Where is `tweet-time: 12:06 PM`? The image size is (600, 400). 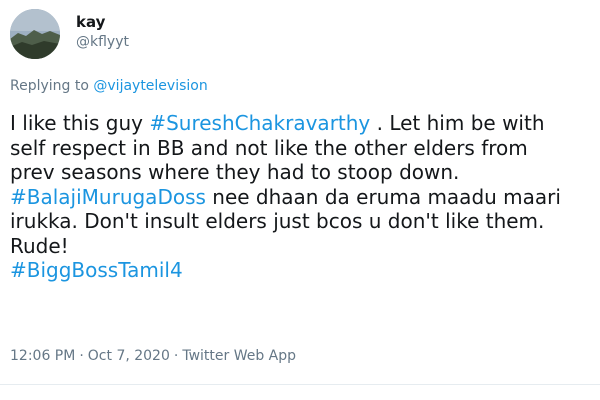
tweet-time: 12:06 PM is located at coordinates (42, 356).